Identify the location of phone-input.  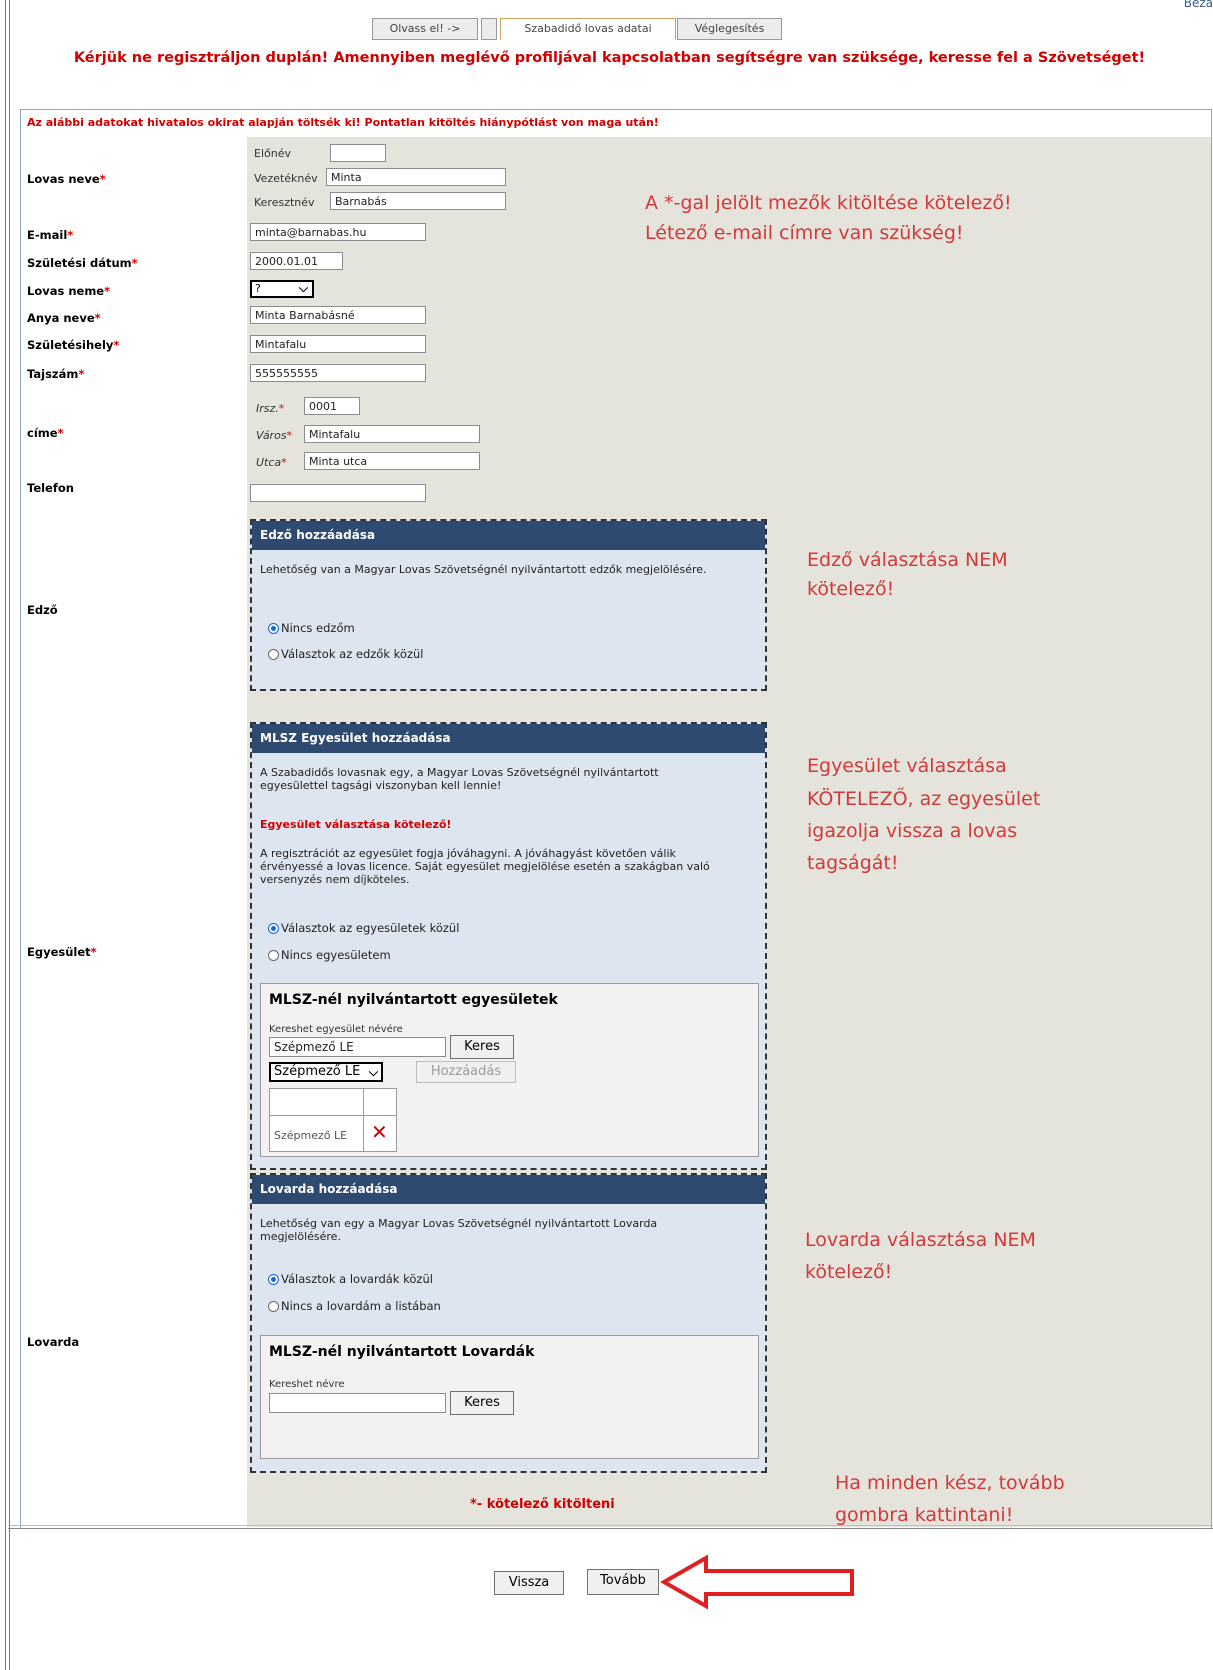
(338, 493).